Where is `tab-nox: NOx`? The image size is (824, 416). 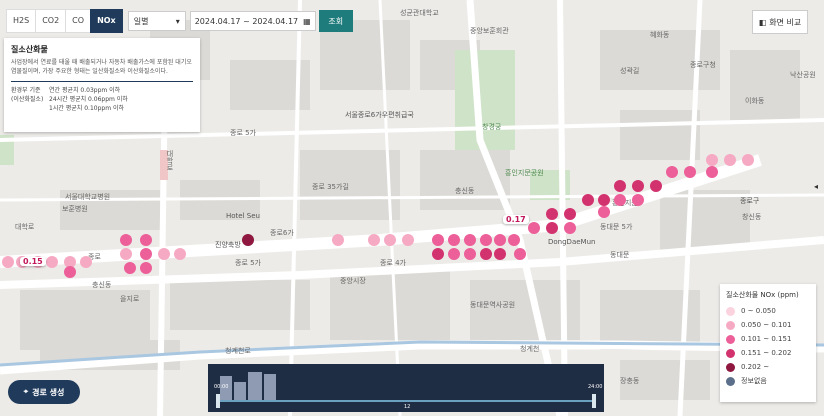
tab-nox: NOx is located at coordinates (106, 21).